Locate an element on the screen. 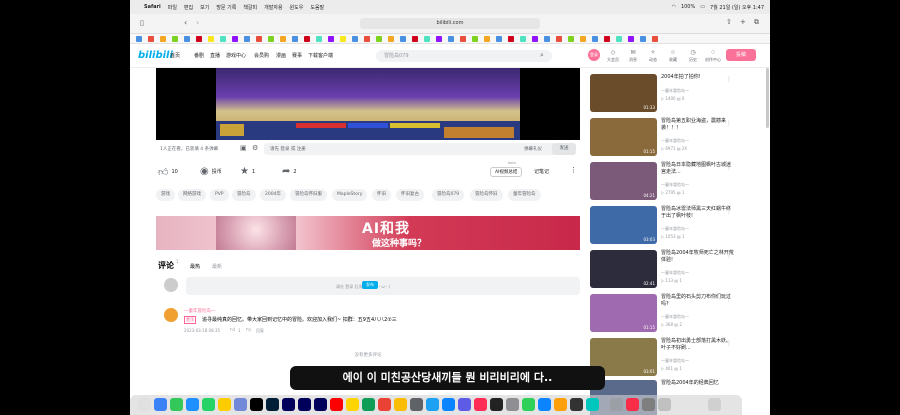 The height and width of the screenshot is (415, 900). coin-button: ◉ 投币 is located at coordinates (211, 171).